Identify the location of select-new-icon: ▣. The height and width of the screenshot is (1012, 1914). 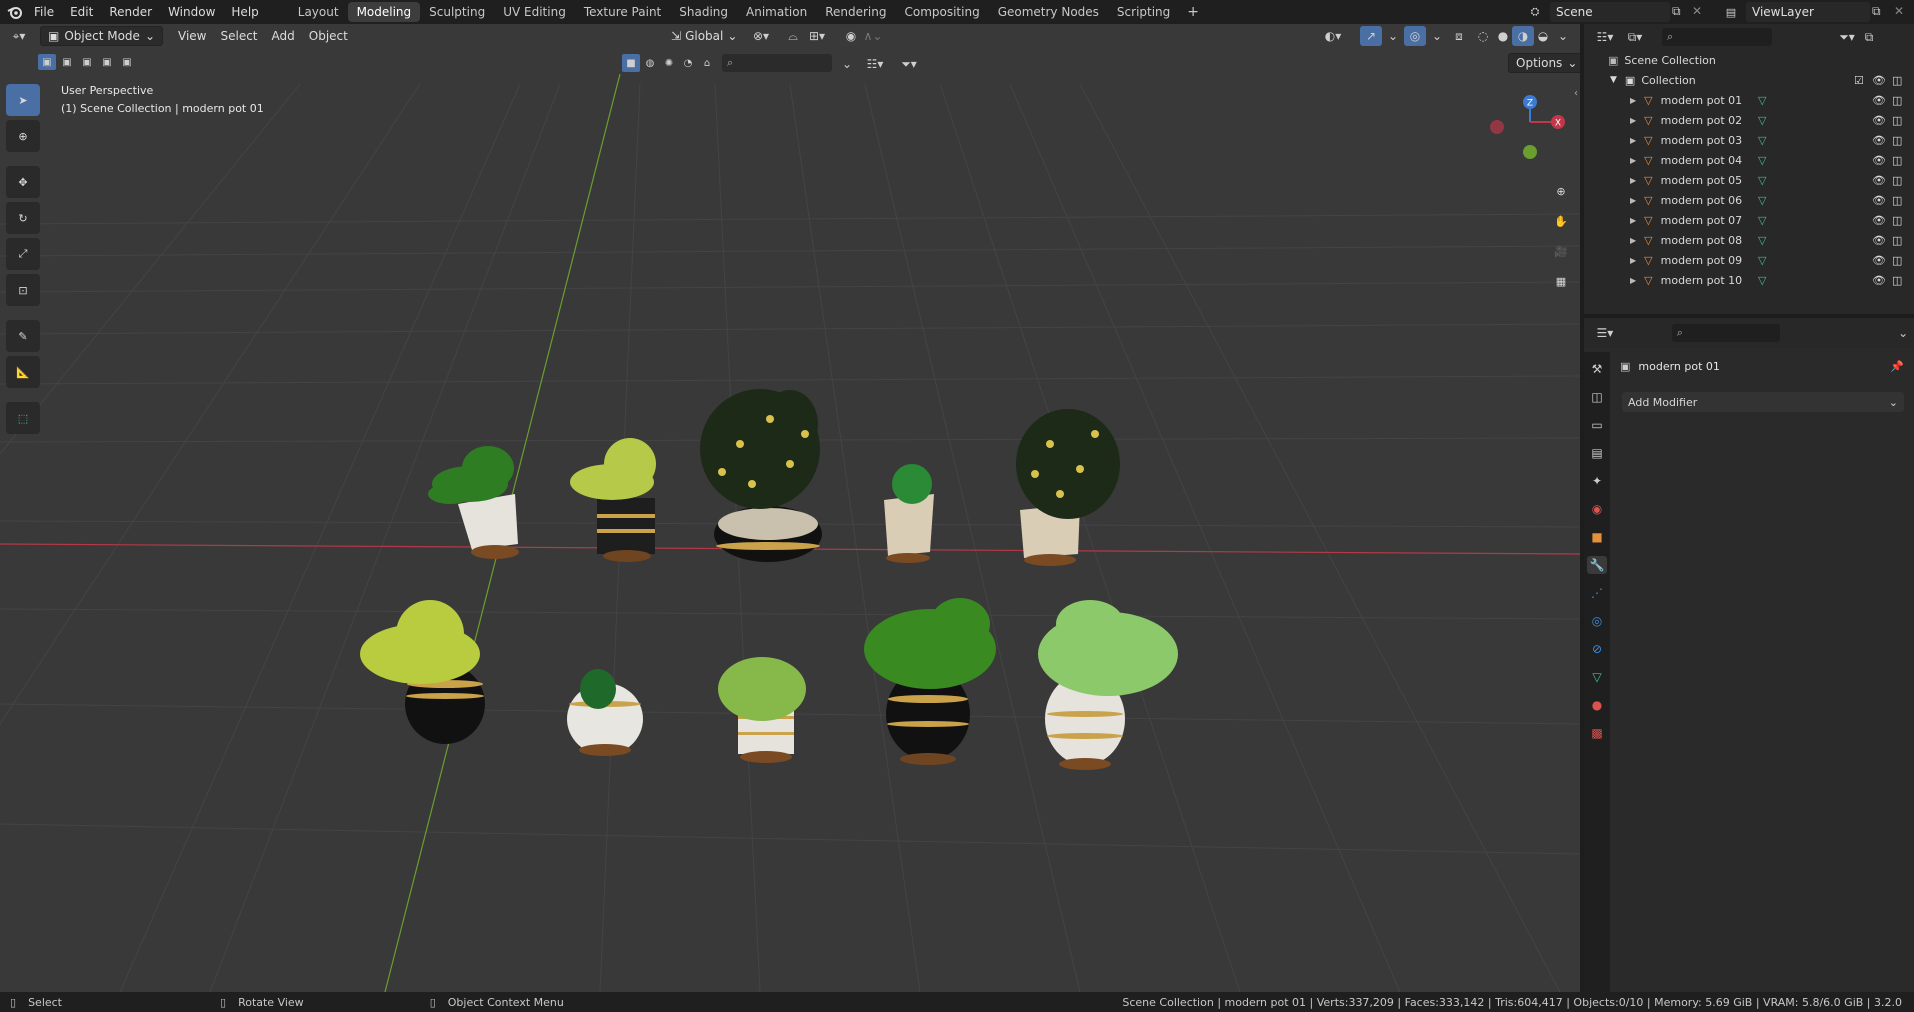
(47, 62).